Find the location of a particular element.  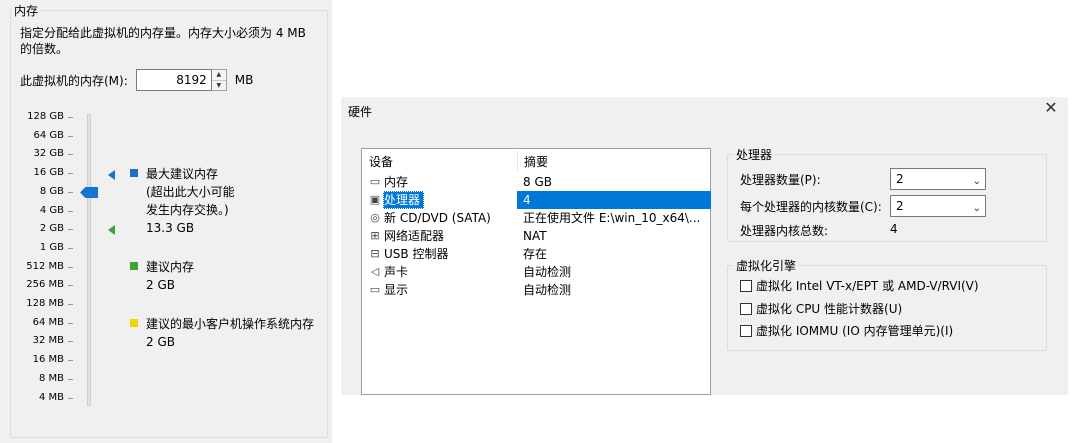

recommended-memory-title: 建议内存 is located at coordinates (170, 267).